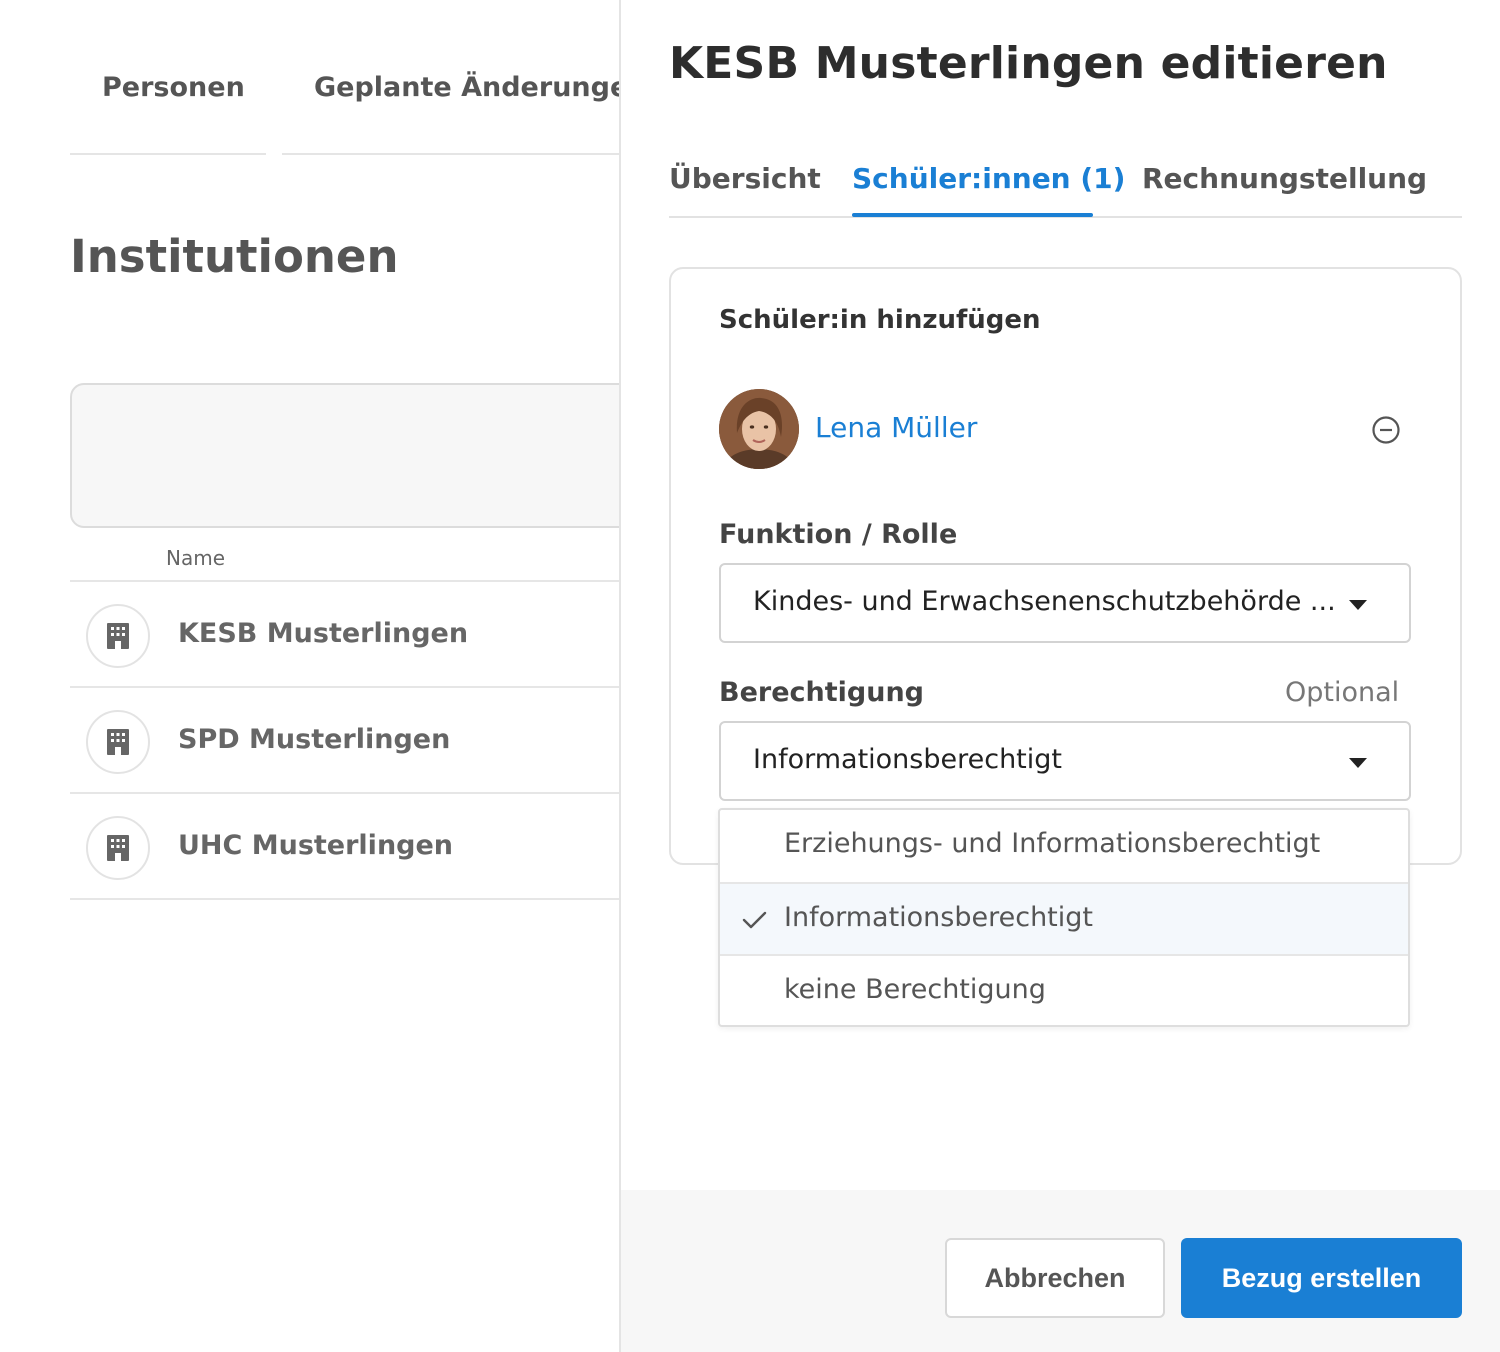 This screenshot has width=1500, height=1352. Describe the element at coordinates (915, 989) in the screenshot. I see `option-label: keine Berechtigung` at that location.